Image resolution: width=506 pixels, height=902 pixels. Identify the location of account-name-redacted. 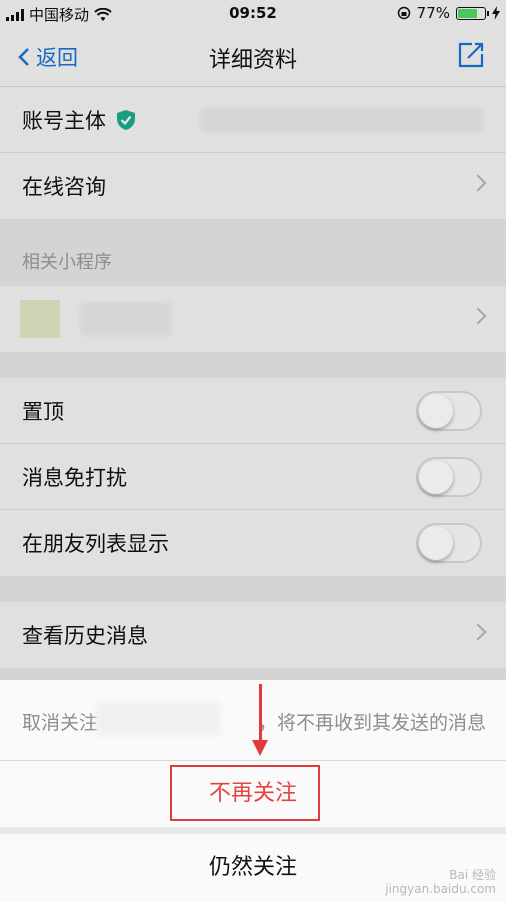
(158, 719).